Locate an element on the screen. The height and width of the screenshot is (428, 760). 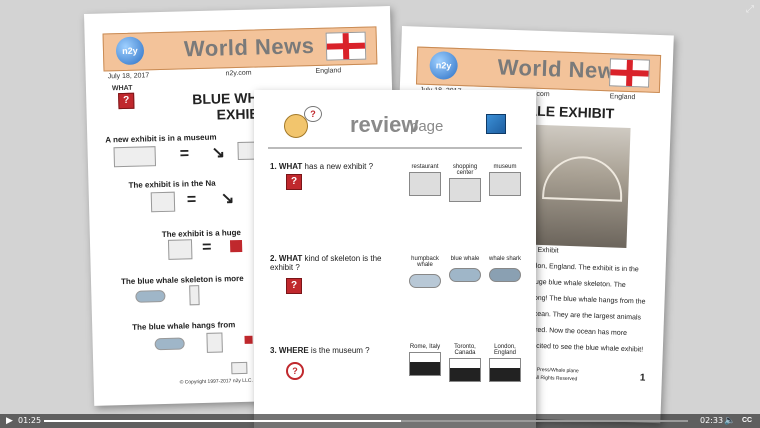
current-time: 01:25 is located at coordinates (30, 420).